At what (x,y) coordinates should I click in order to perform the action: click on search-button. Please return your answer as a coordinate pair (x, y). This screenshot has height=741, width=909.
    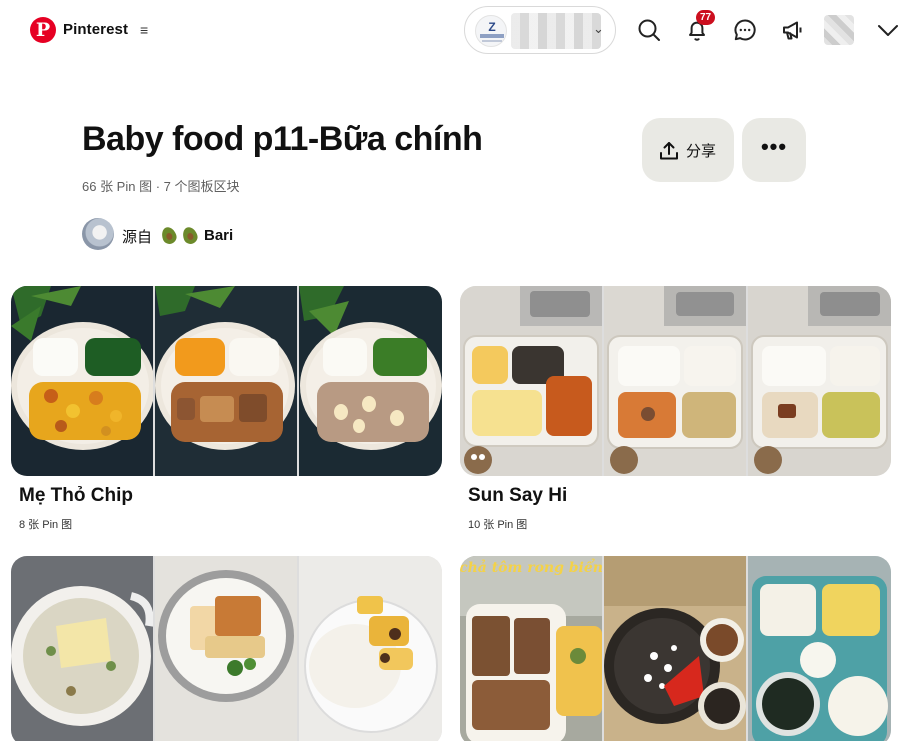
    Looking at the image, I should click on (649, 30).